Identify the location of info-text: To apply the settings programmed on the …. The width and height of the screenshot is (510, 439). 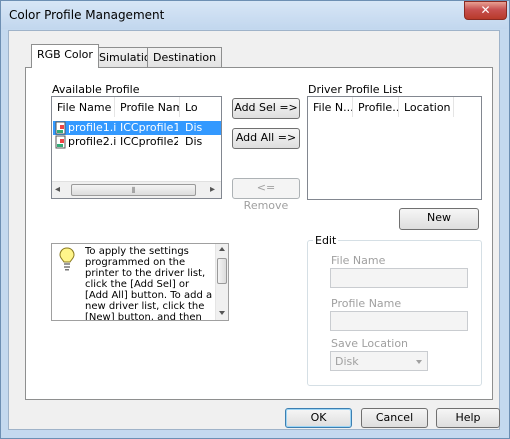
(149, 283).